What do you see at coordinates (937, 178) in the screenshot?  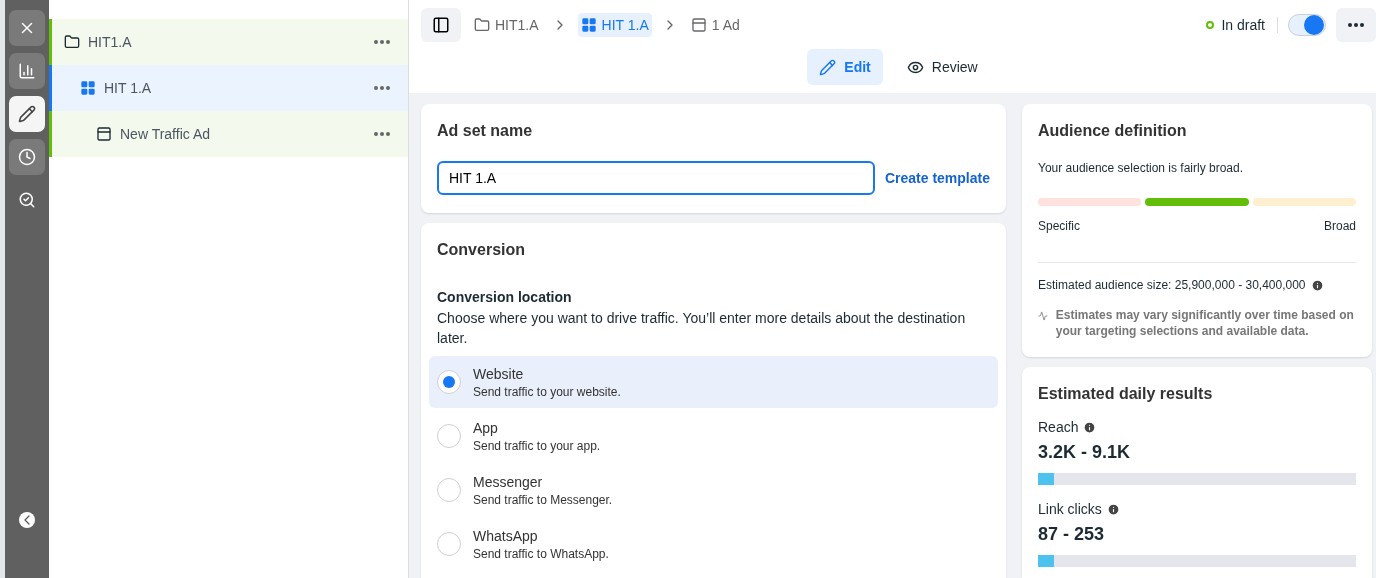 I see `create-template-link: Create template` at bounding box center [937, 178].